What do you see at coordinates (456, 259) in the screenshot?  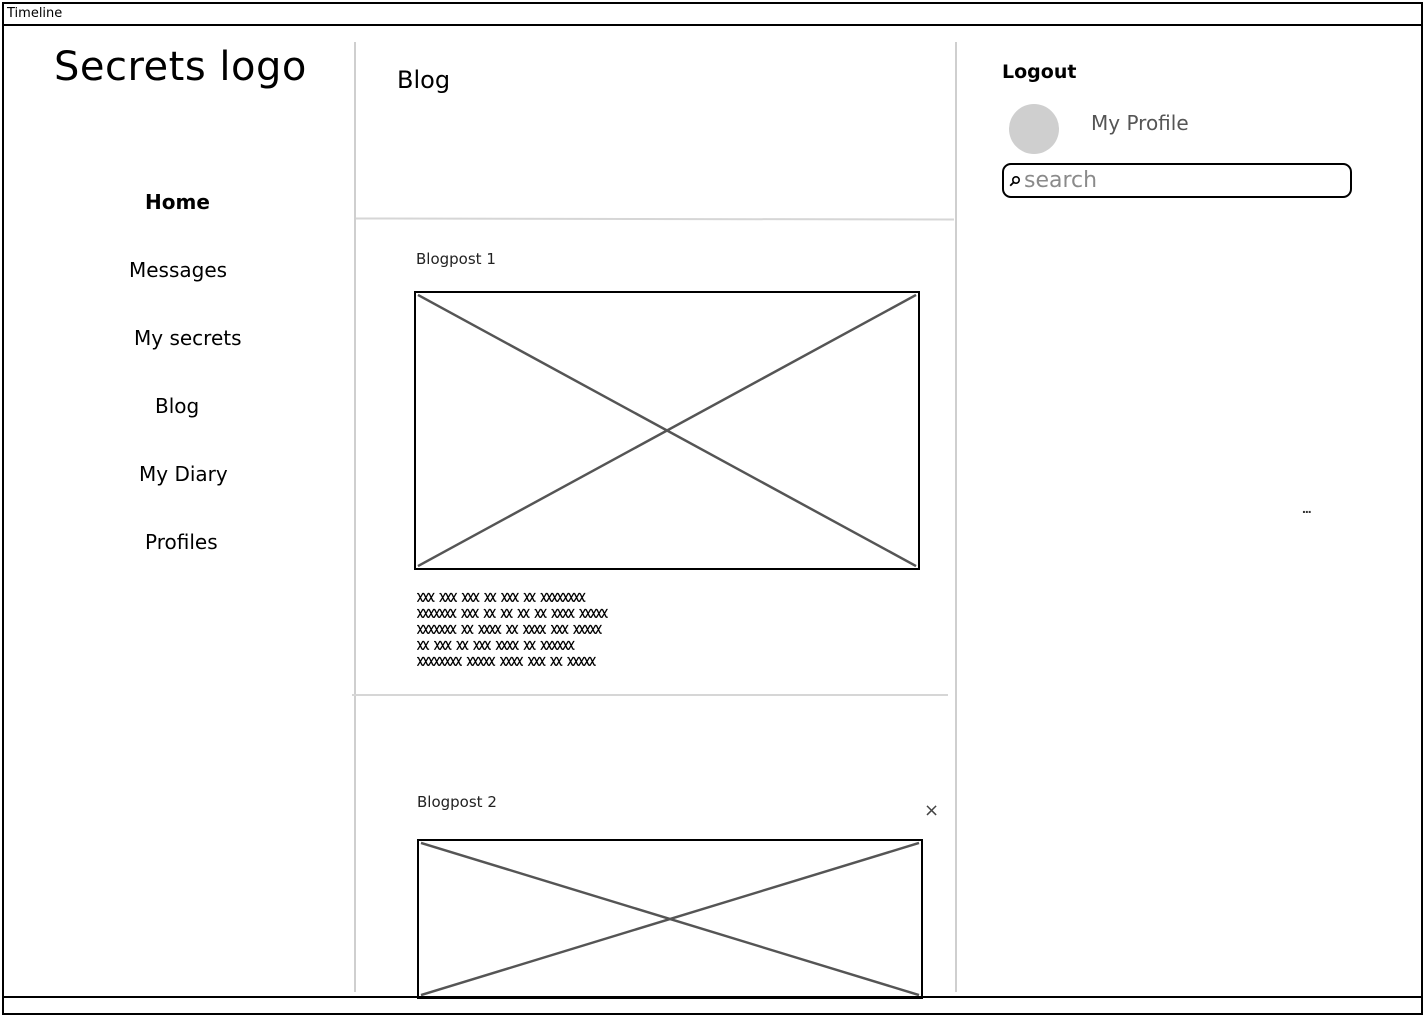 I see `post-title: Blogpost 1` at bounding box center [456, 259].